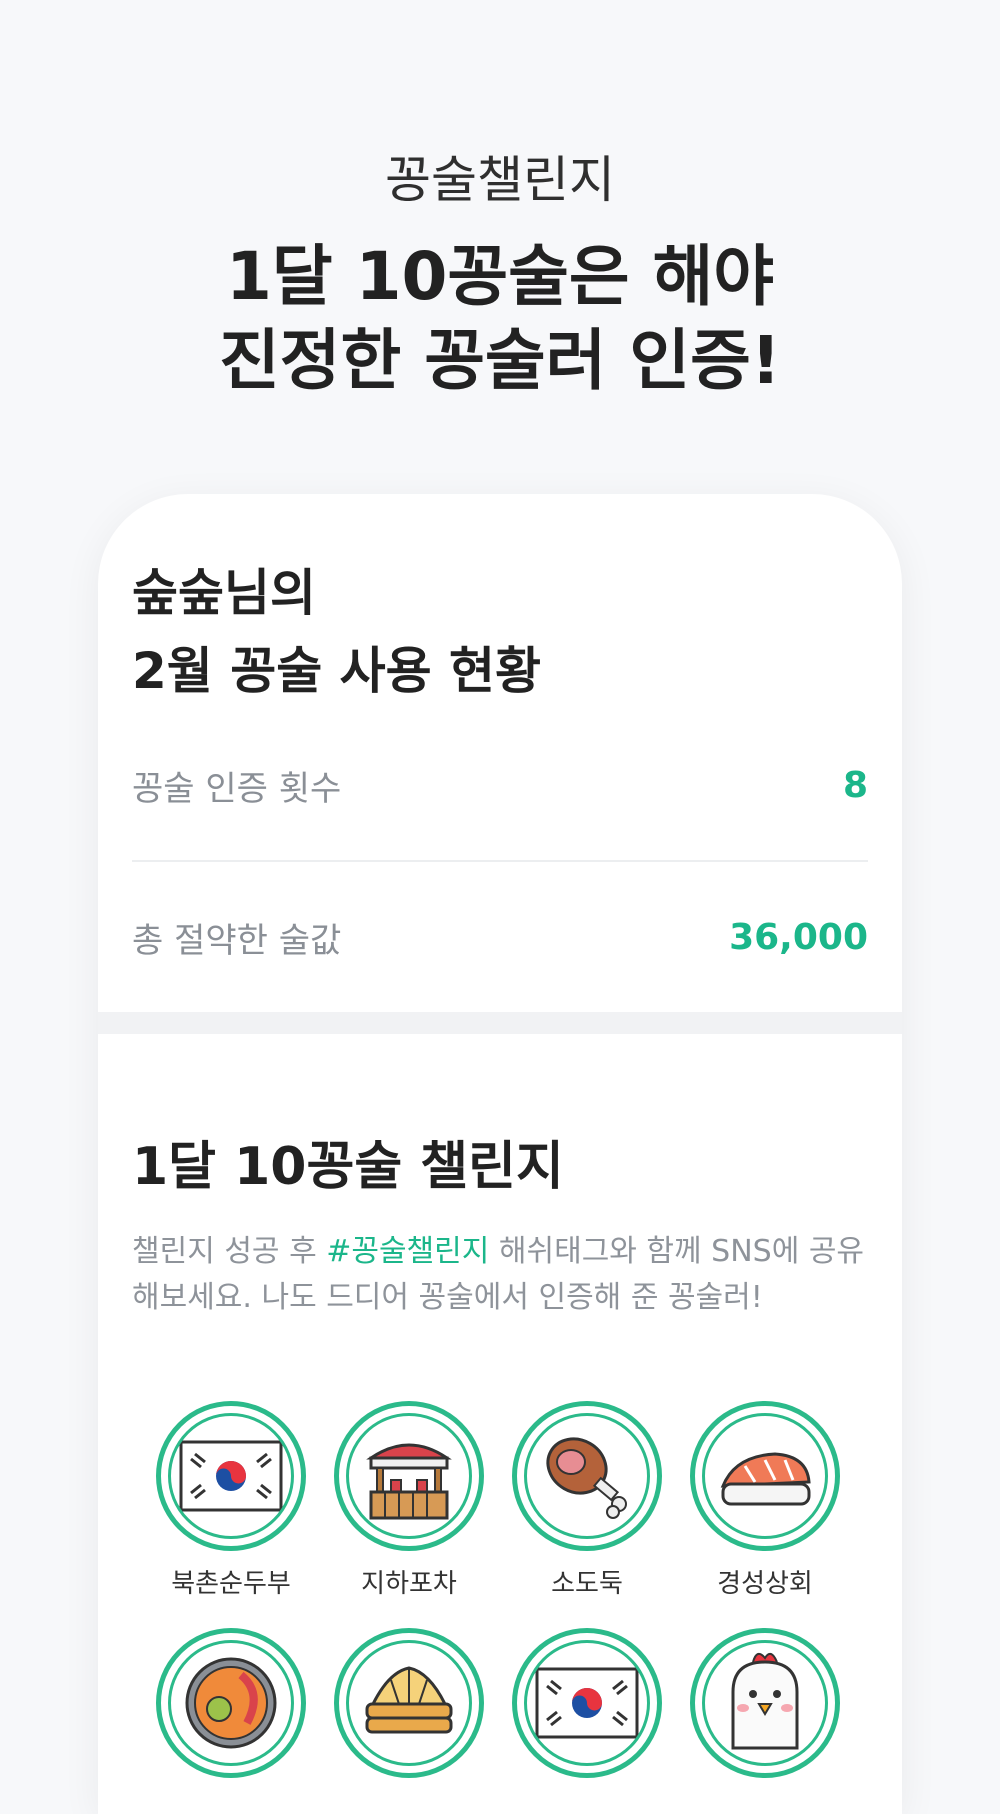  Describe the element at coordinates (409, 1584) in the screenshot. I see `stamp-name: 지하포차` at that location.